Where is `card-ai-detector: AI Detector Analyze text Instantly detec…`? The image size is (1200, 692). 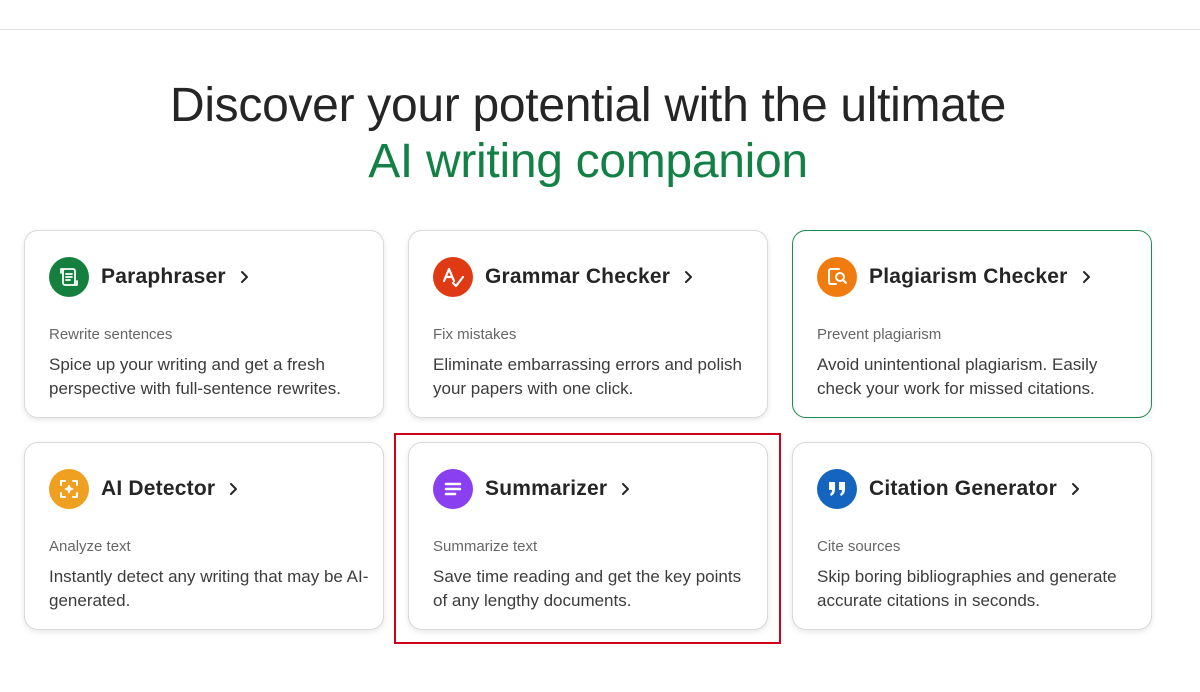 card-ai-detector: AI Detector Analyze text Instantly detec… is located at coordinates (204, 536).